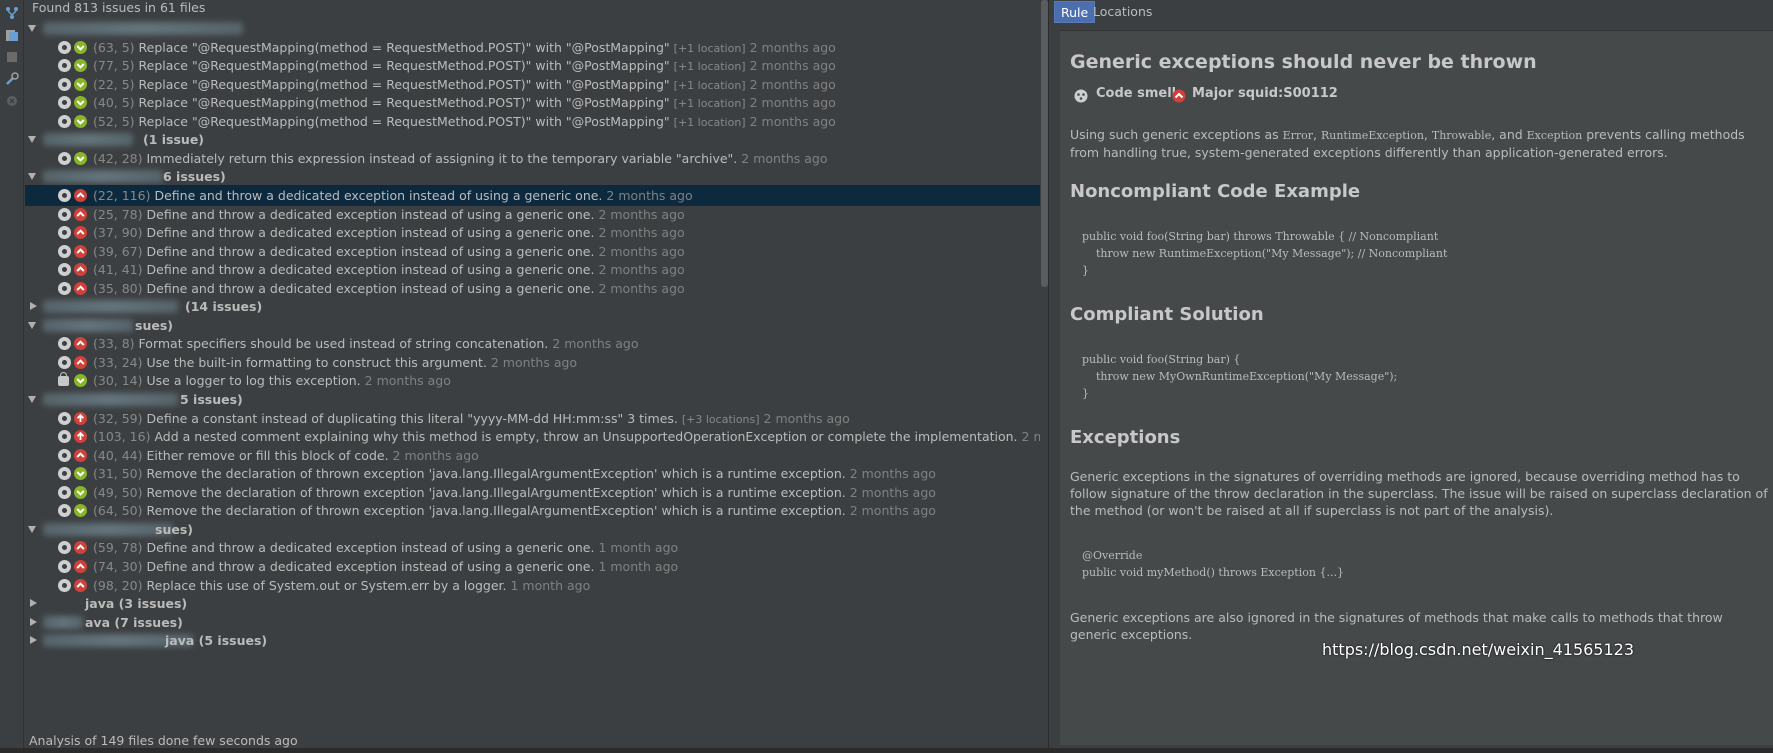 Image resolution: width=1773 pixels, height=753 pixels. Describe the element at coordinates (118, 548) in the screenshot. I see `issue-location: (59, 78)` at that location.